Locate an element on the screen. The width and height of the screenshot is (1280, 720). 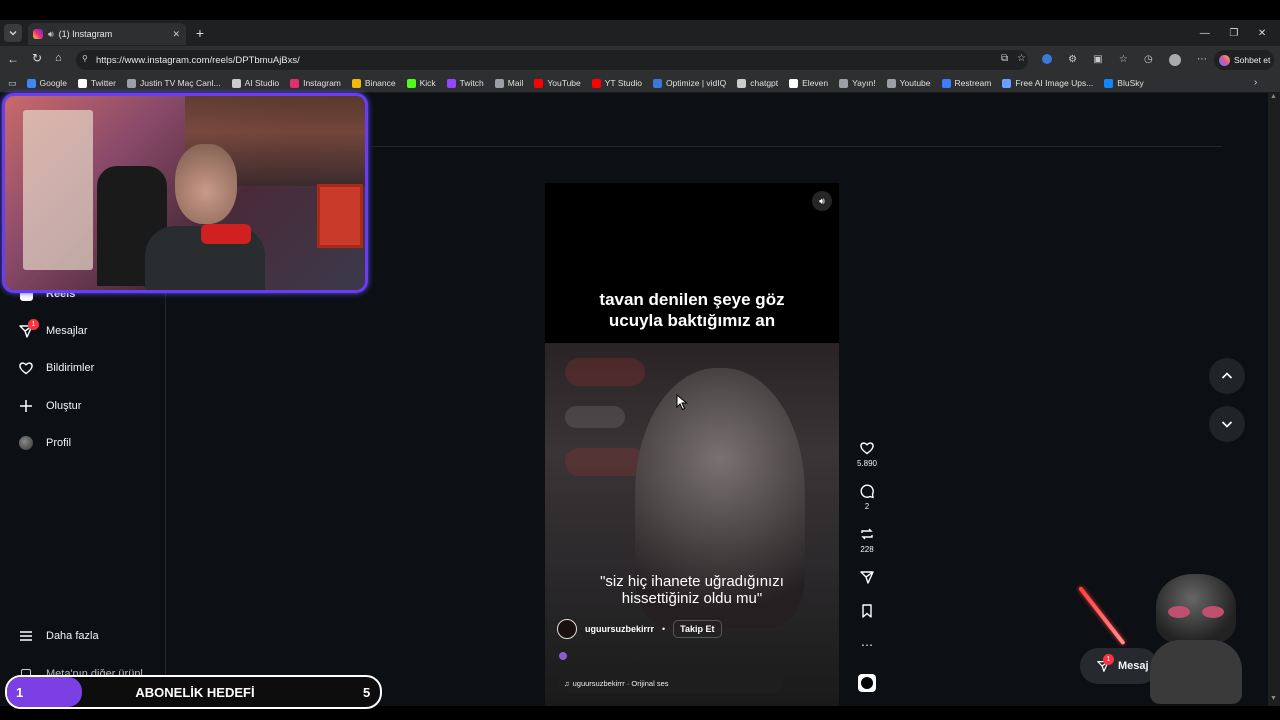
bookmark-label: YT Studio is located at coordinates (623, 83).